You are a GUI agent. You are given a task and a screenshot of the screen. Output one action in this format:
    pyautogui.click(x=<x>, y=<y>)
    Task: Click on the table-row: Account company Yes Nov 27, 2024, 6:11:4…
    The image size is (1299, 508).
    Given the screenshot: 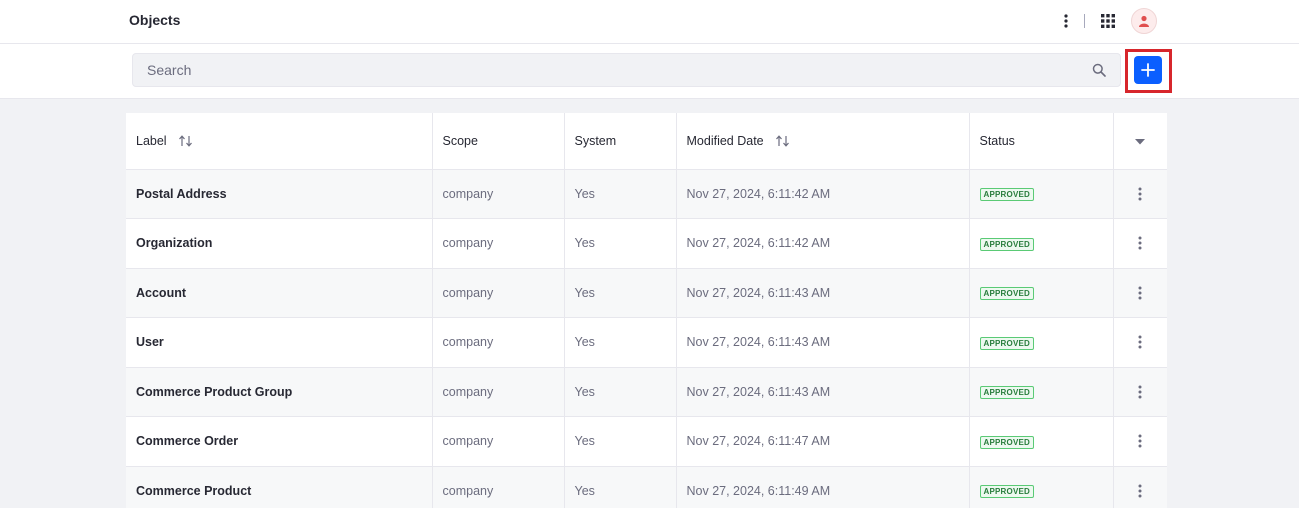 What is the action you would take?
    pyautogui.click(x=646, y=293)
    